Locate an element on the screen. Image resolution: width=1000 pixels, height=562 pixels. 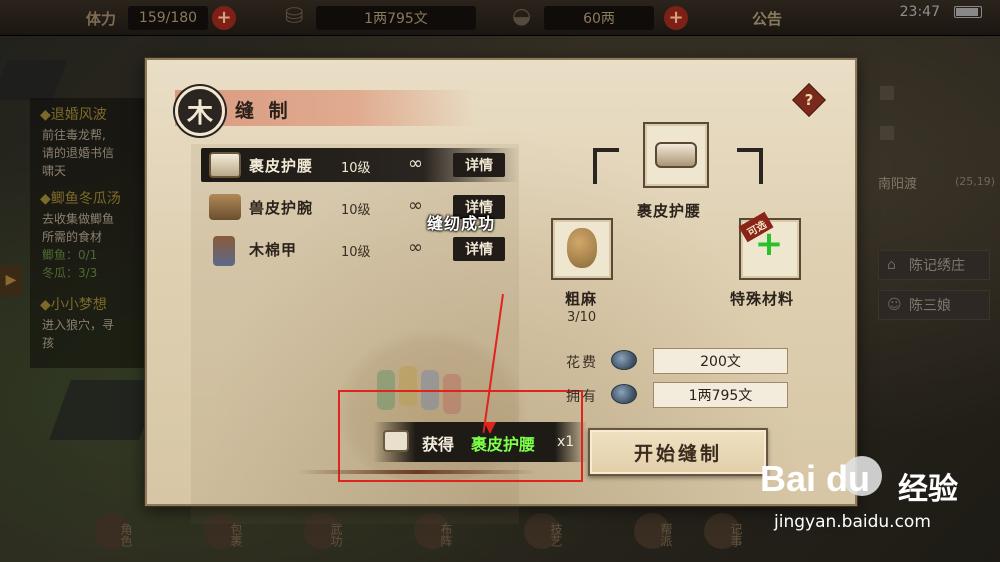
recipe-row: 裹皮护腰 10级 ∞ 详情 is located at coordinates (360, 165).